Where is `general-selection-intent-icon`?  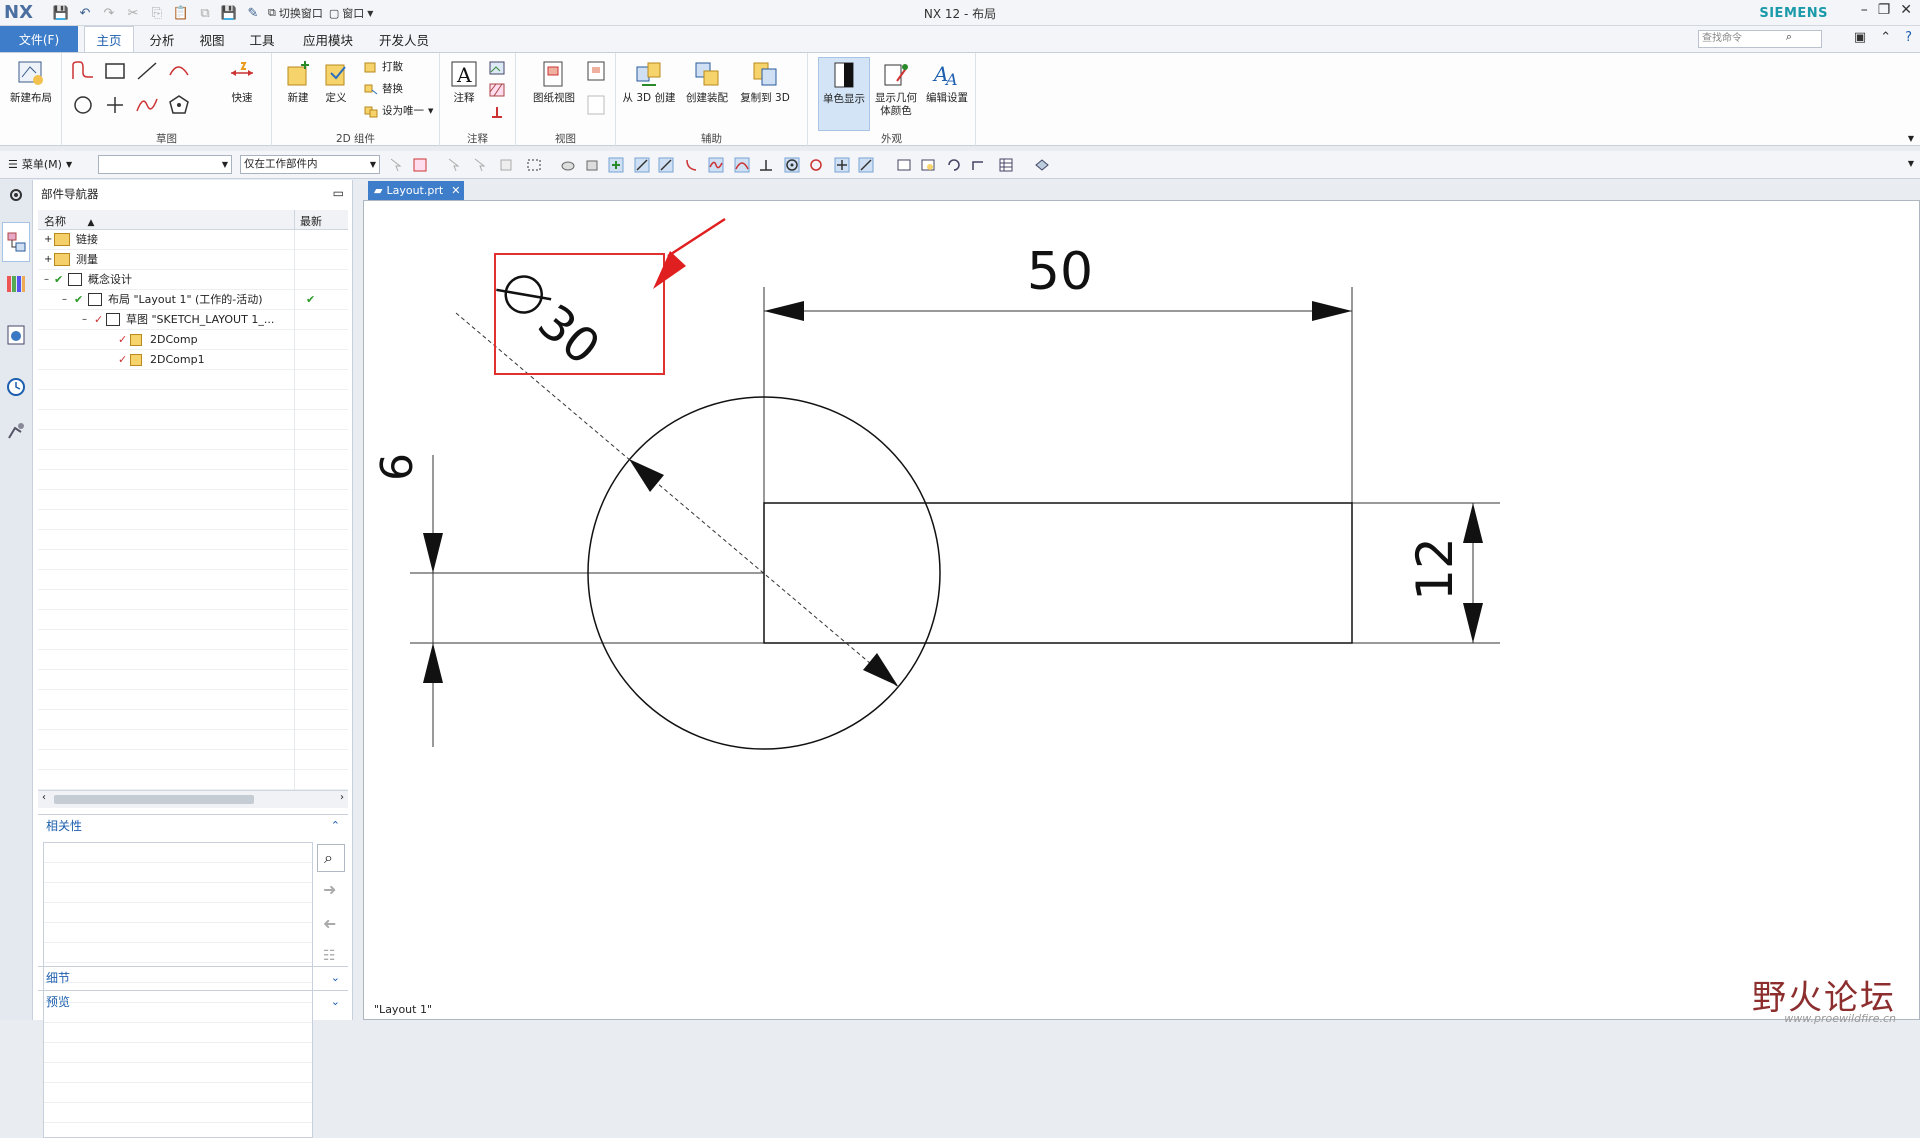
general-selection-intent-icon is located at coordinates (420, 165).